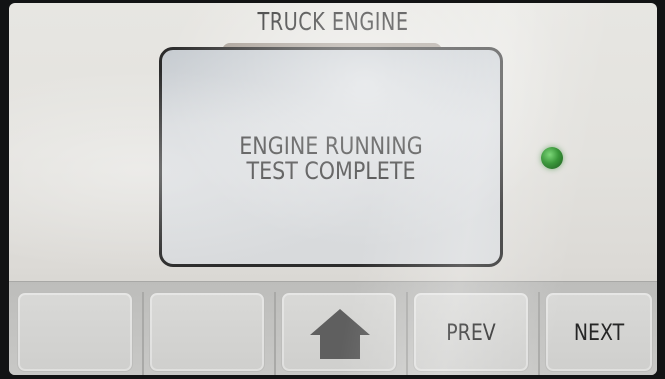 This screenshot has height=379, width=665. I want to click on status-message: ENGINE RUNNING TEST COMPLETE, so click(331, 159).